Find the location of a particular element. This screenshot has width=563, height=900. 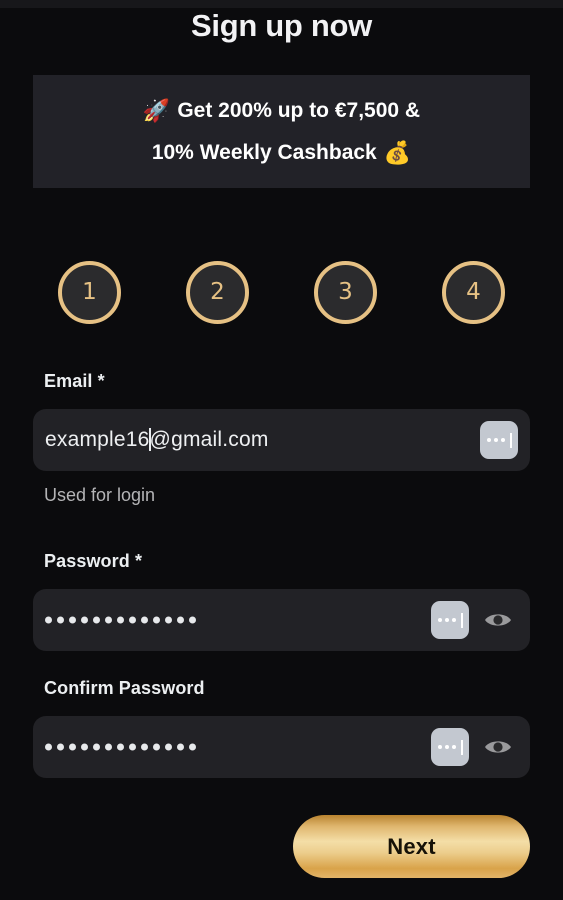

email-label: Email * is located at coordinates (74, 381).